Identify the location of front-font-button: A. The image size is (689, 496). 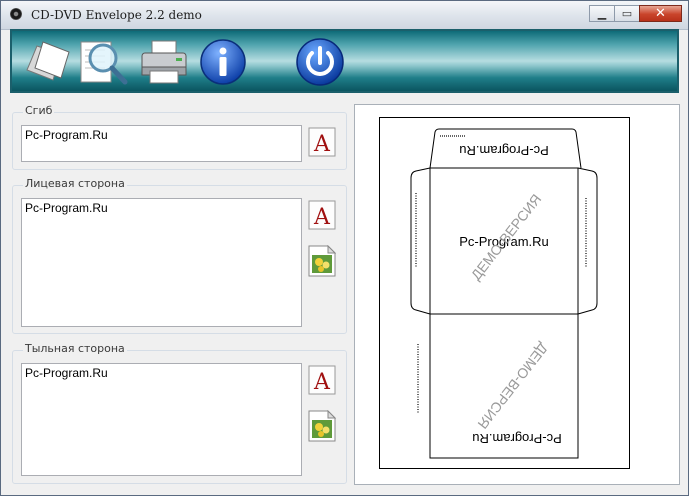
(322, 215).